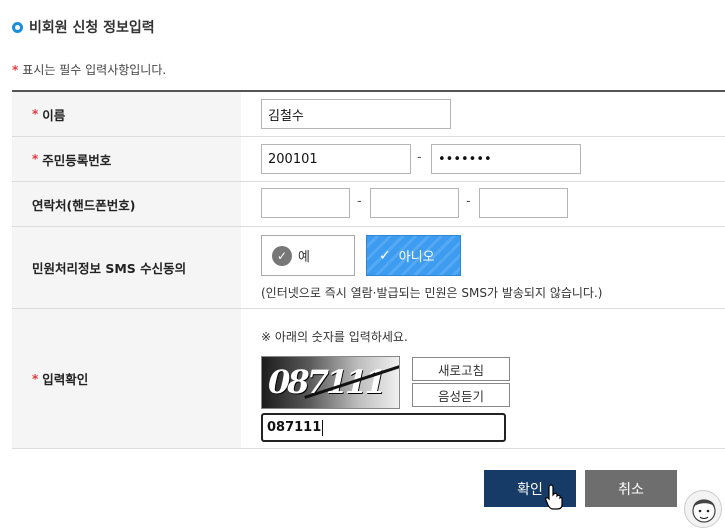 The height and width of the screenshot is (531, 725). What do you see at coordinates (461, 395) in the screenshot?
I see `captcha-audio-button: 음성듣기` at bounding box center [461, 395].